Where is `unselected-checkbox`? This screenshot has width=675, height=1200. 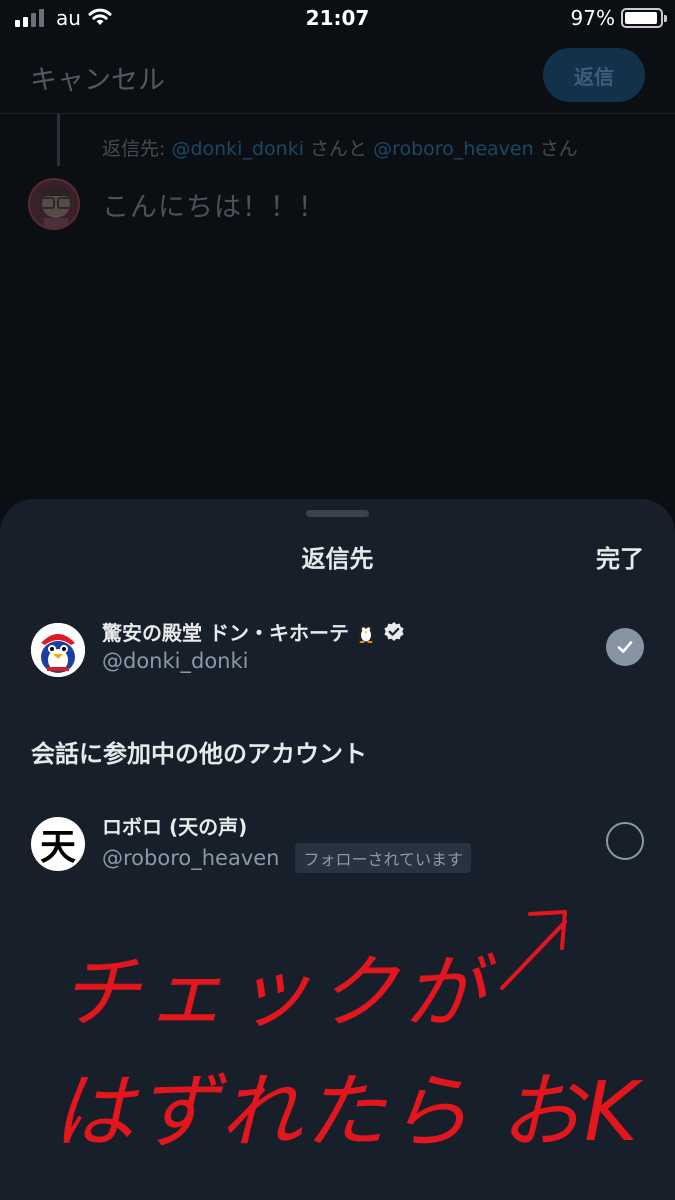
unselected-checkbox is located at coordinates (625, 841).